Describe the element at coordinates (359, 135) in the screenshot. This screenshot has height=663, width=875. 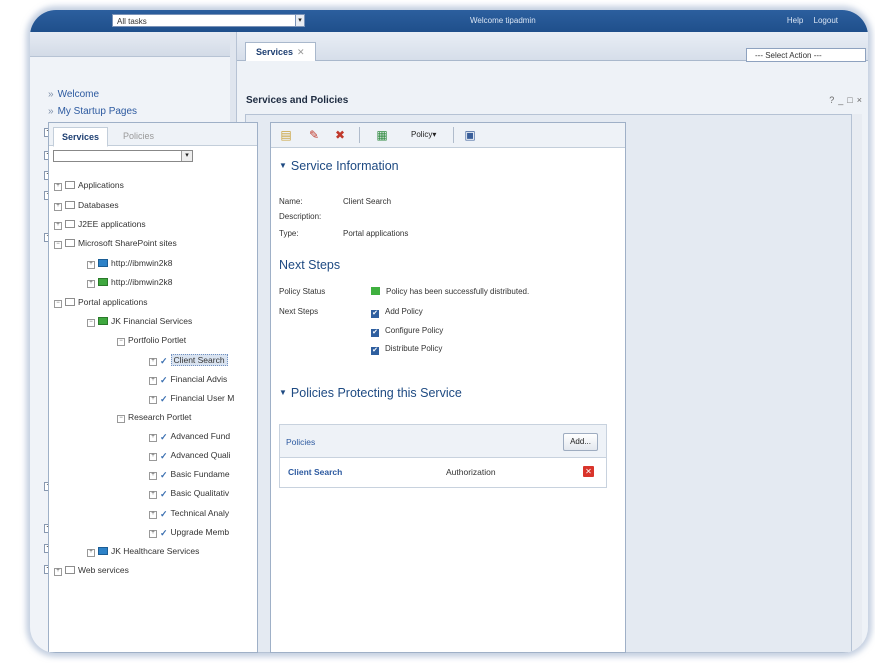
I see `toolbar-separator` at that location.